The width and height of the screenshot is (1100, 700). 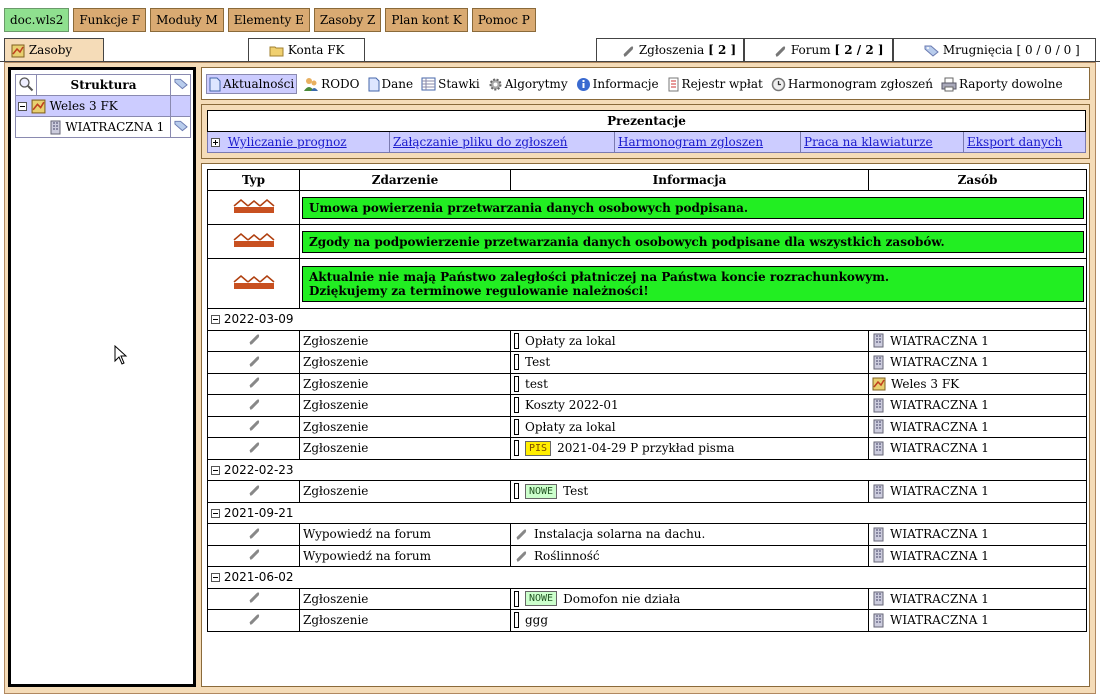 What do you see at coordinates (331, 84) in the screenshot?
I see `toolbar-rodo: RODO` at bounding box center [331, 84].